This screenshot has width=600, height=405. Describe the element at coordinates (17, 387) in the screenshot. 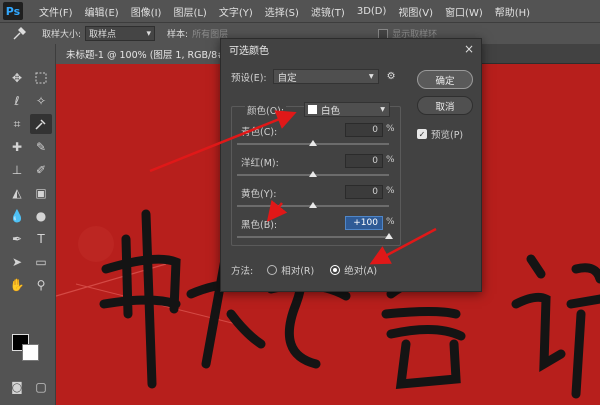

I see `quick-mask-icon: ◙` at that location.